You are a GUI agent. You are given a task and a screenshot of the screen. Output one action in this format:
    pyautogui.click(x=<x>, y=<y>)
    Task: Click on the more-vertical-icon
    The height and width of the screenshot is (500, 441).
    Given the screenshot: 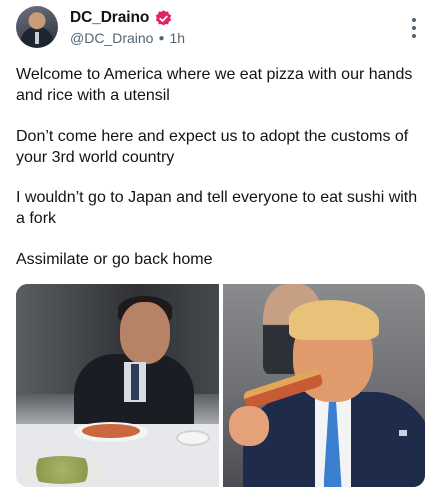 What is the action you would take?
    pyautogui.click(x=414, y=28)
    